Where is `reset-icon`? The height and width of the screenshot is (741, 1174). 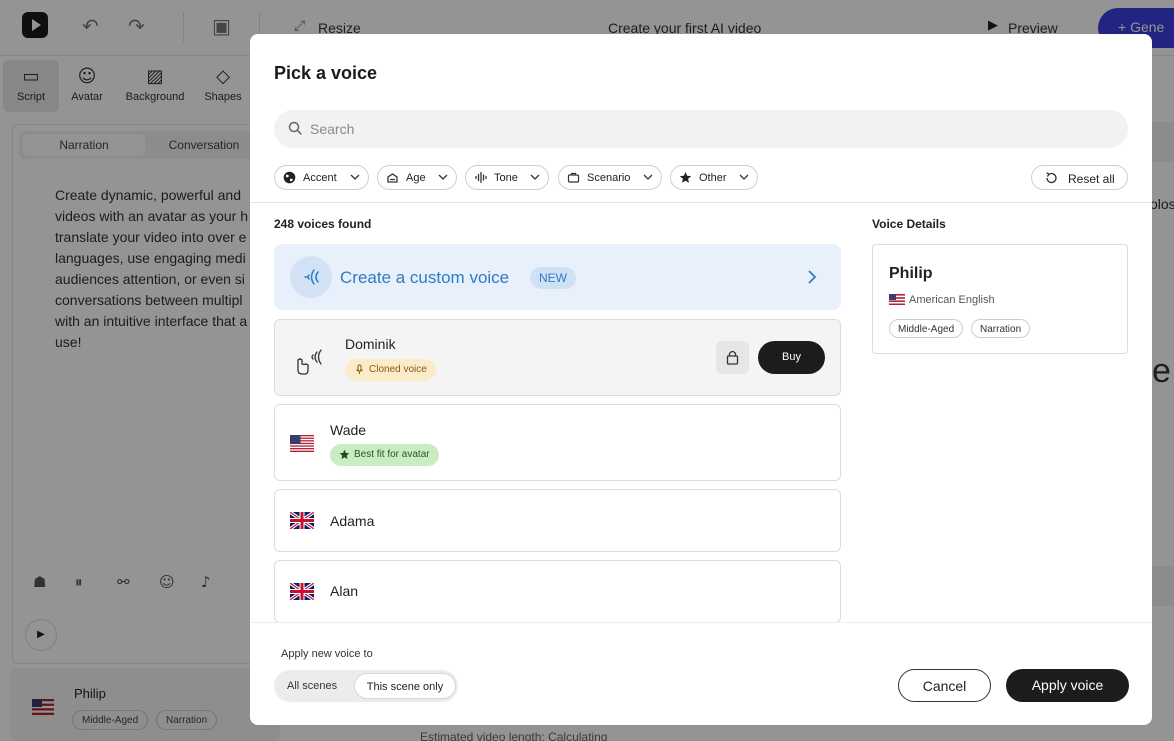
reset-icon is located at coordinates (1051, 178).